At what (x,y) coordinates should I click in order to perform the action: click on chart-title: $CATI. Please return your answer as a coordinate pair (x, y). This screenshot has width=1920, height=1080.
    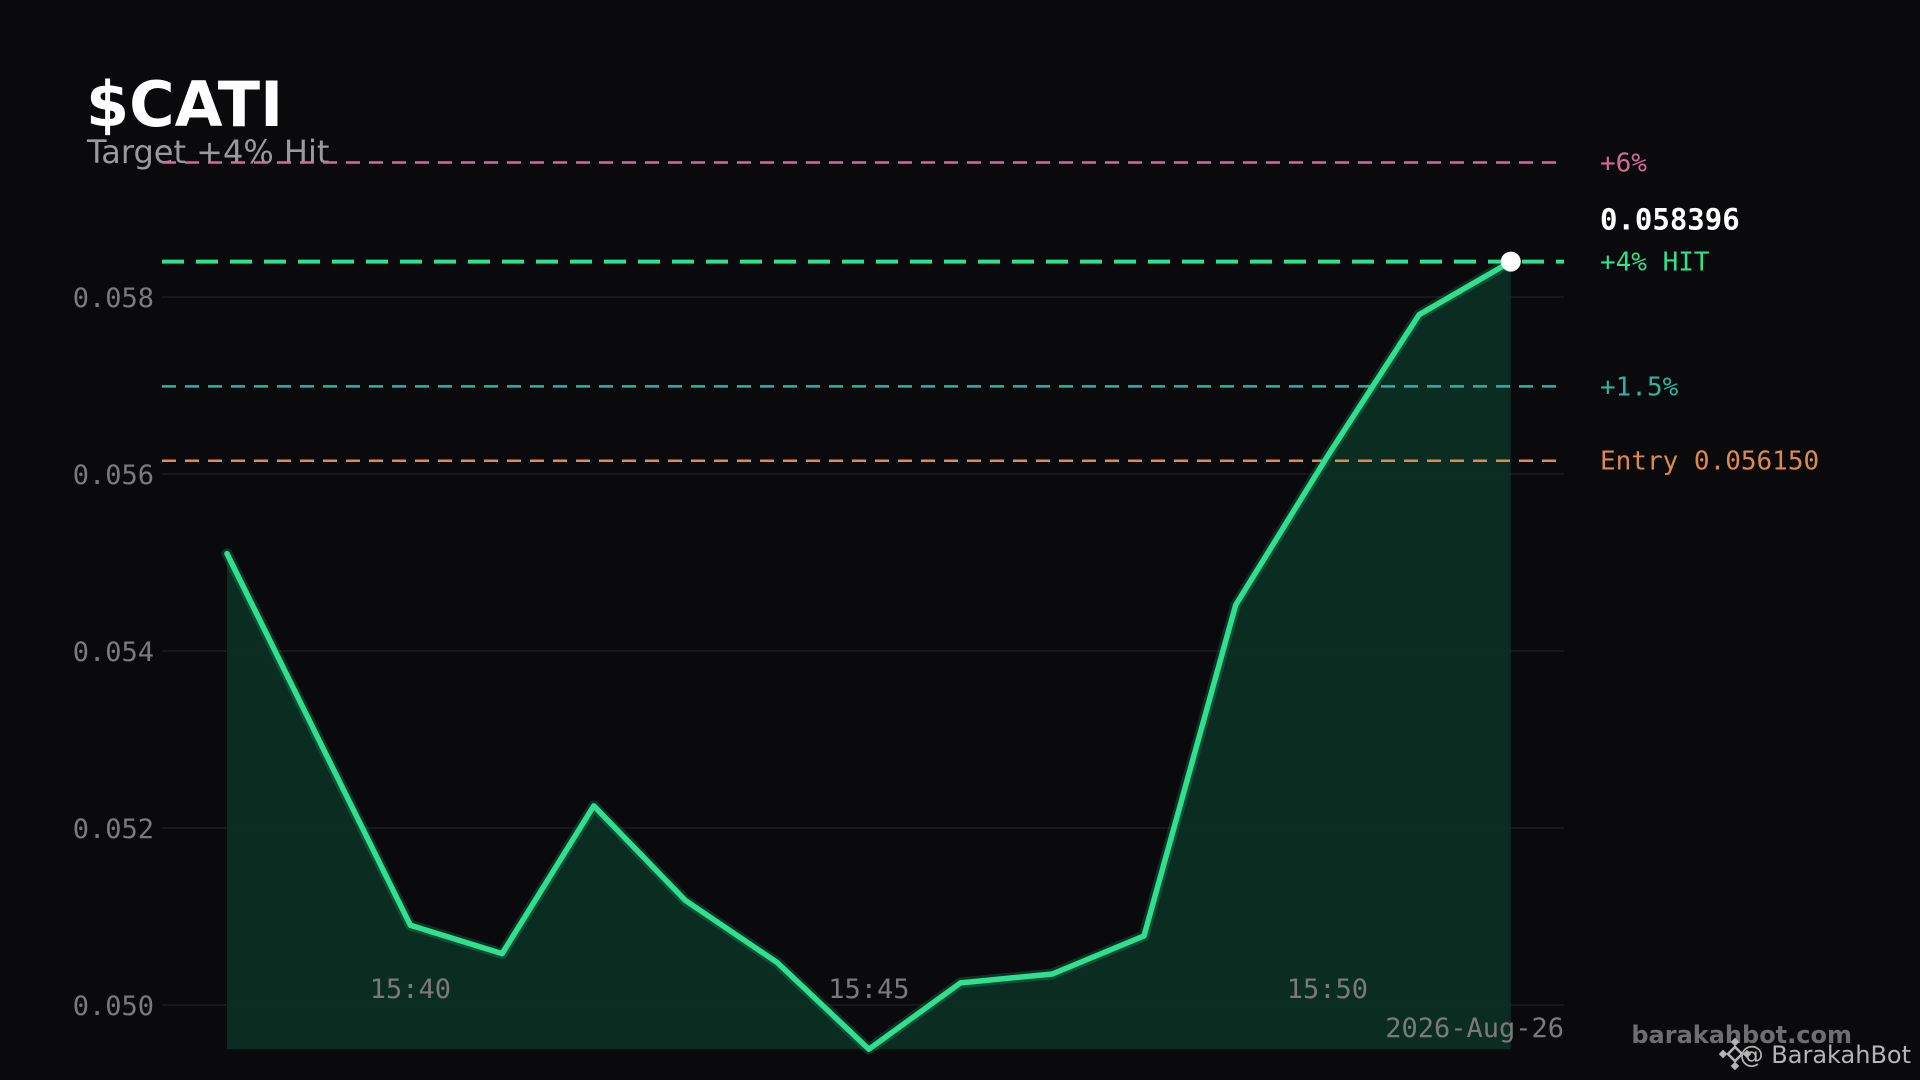
    Looking at the image, I should click on (184, 104).